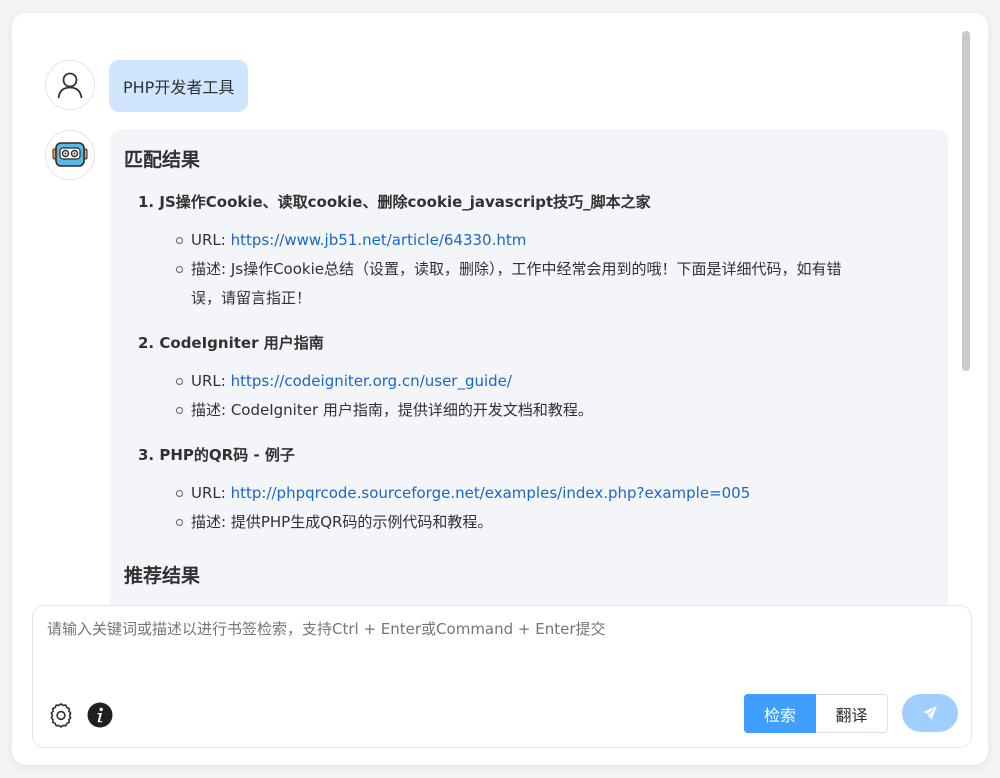  What do you see at coordinates (361, 522) in the screenshot?
I see `result-description: 提供PHP生成QR码的示例代码和教程。` at bounding box center [361, 522].